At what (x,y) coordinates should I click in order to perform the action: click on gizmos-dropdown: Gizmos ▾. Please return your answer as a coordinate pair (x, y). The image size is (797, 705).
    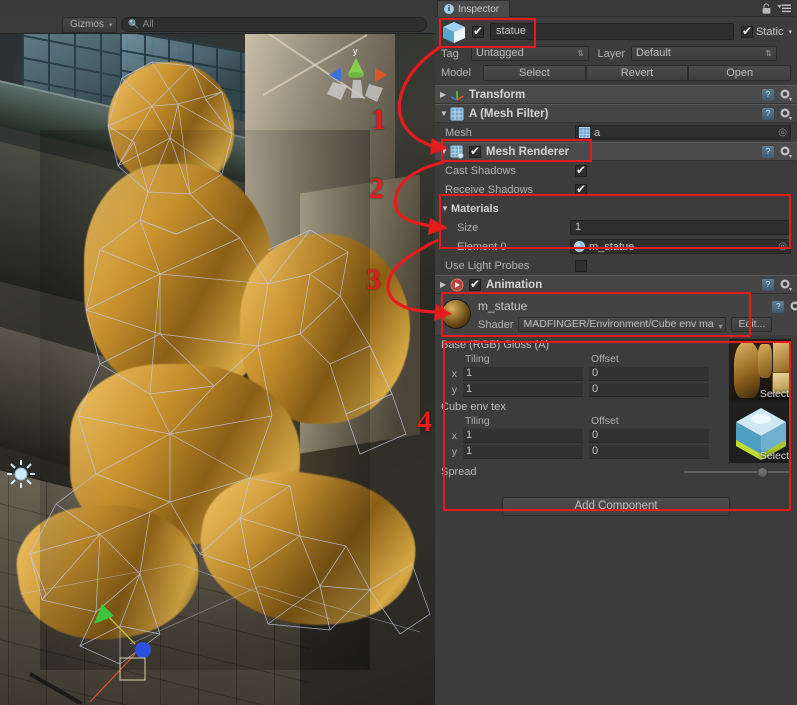
    Looking at the image, I should click on (90, 24).